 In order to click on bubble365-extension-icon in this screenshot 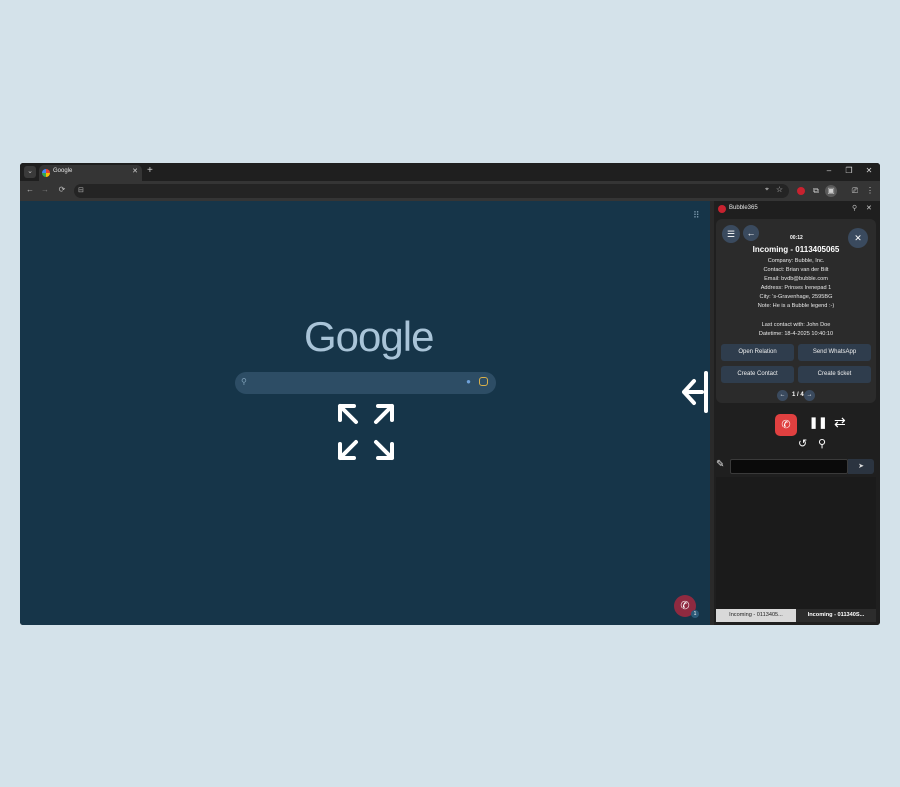, I will do `click(801, 191)`.